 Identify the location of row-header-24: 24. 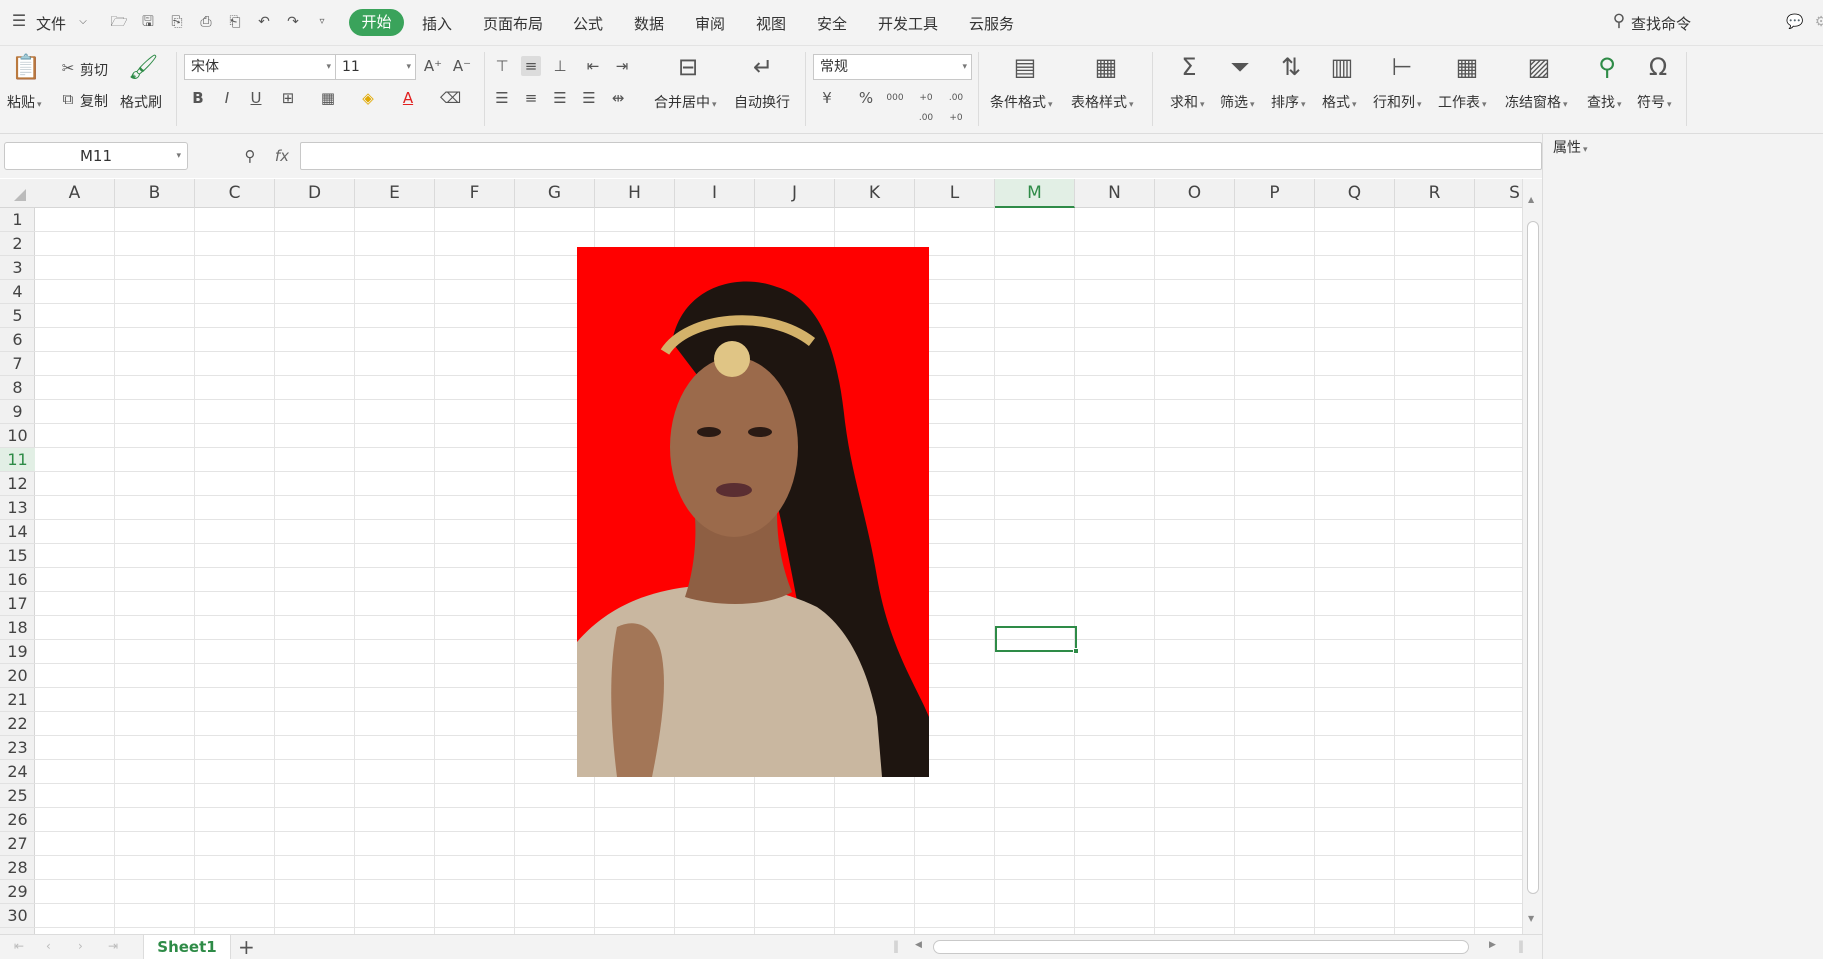
(17, 772).